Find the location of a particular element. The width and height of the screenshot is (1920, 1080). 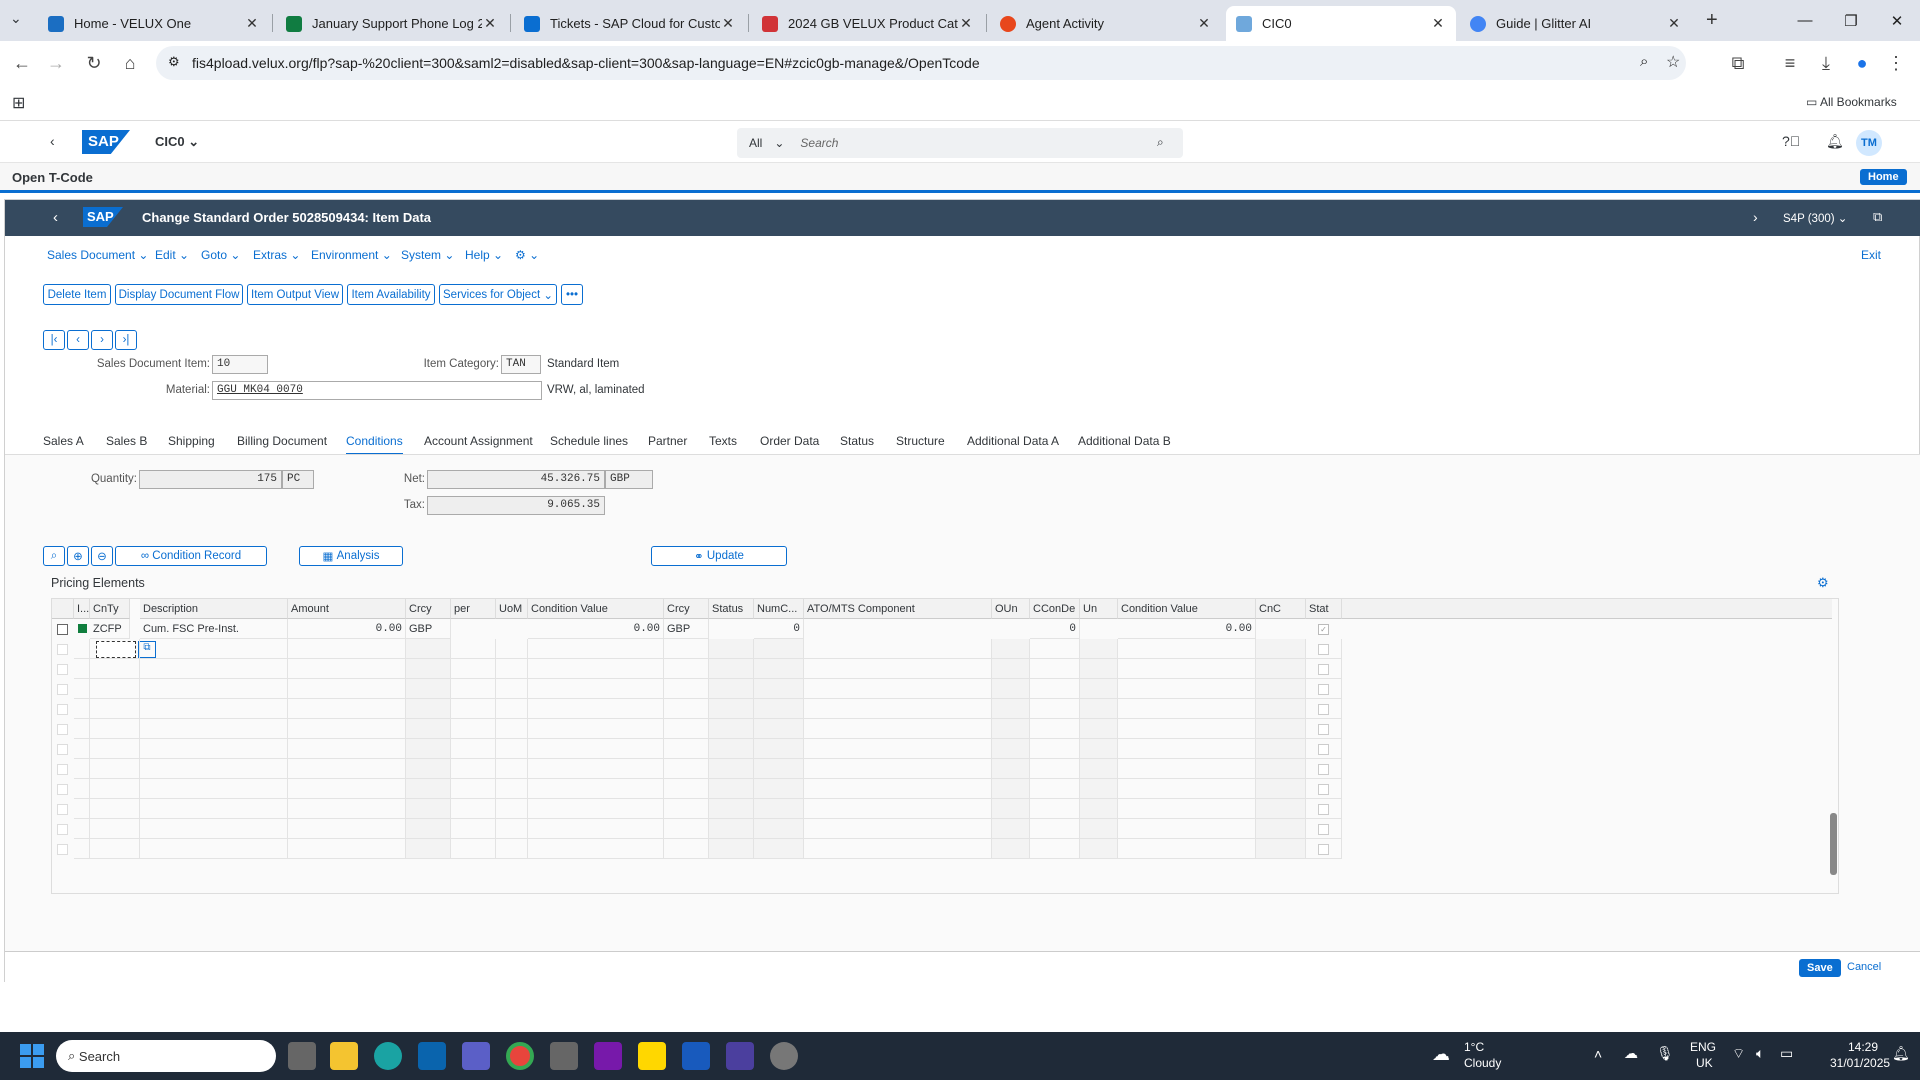

tab-glitter: Guide | Glitter AI ✕ is located at coordinates (1576, 23).